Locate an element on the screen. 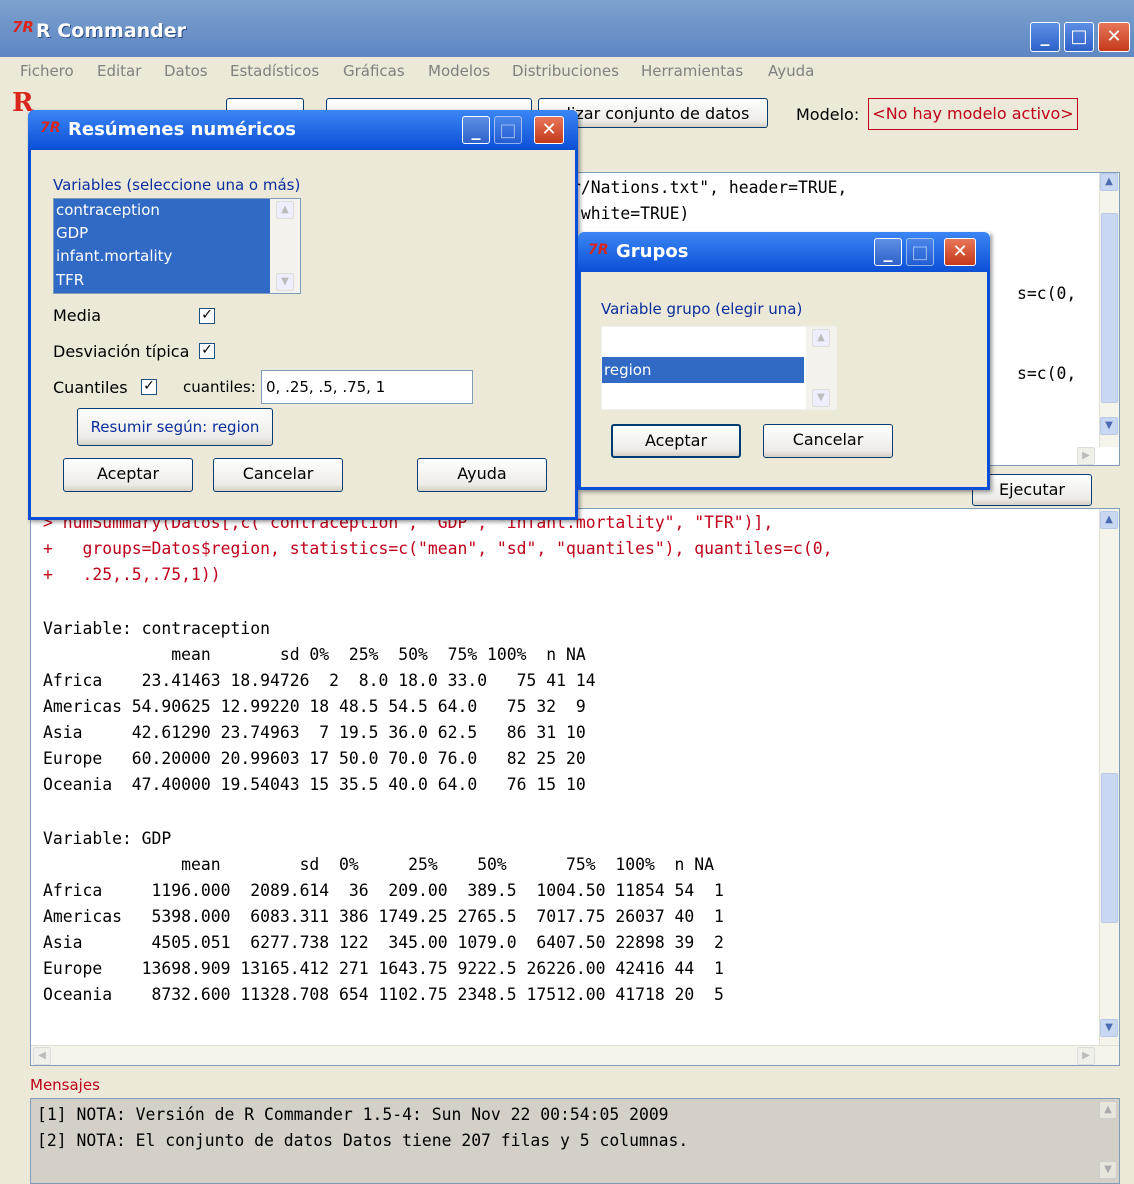 The width and height of the screenshot is (1134, 1184). menu-graficas: Gráficas is located at coordinates (374, 71).